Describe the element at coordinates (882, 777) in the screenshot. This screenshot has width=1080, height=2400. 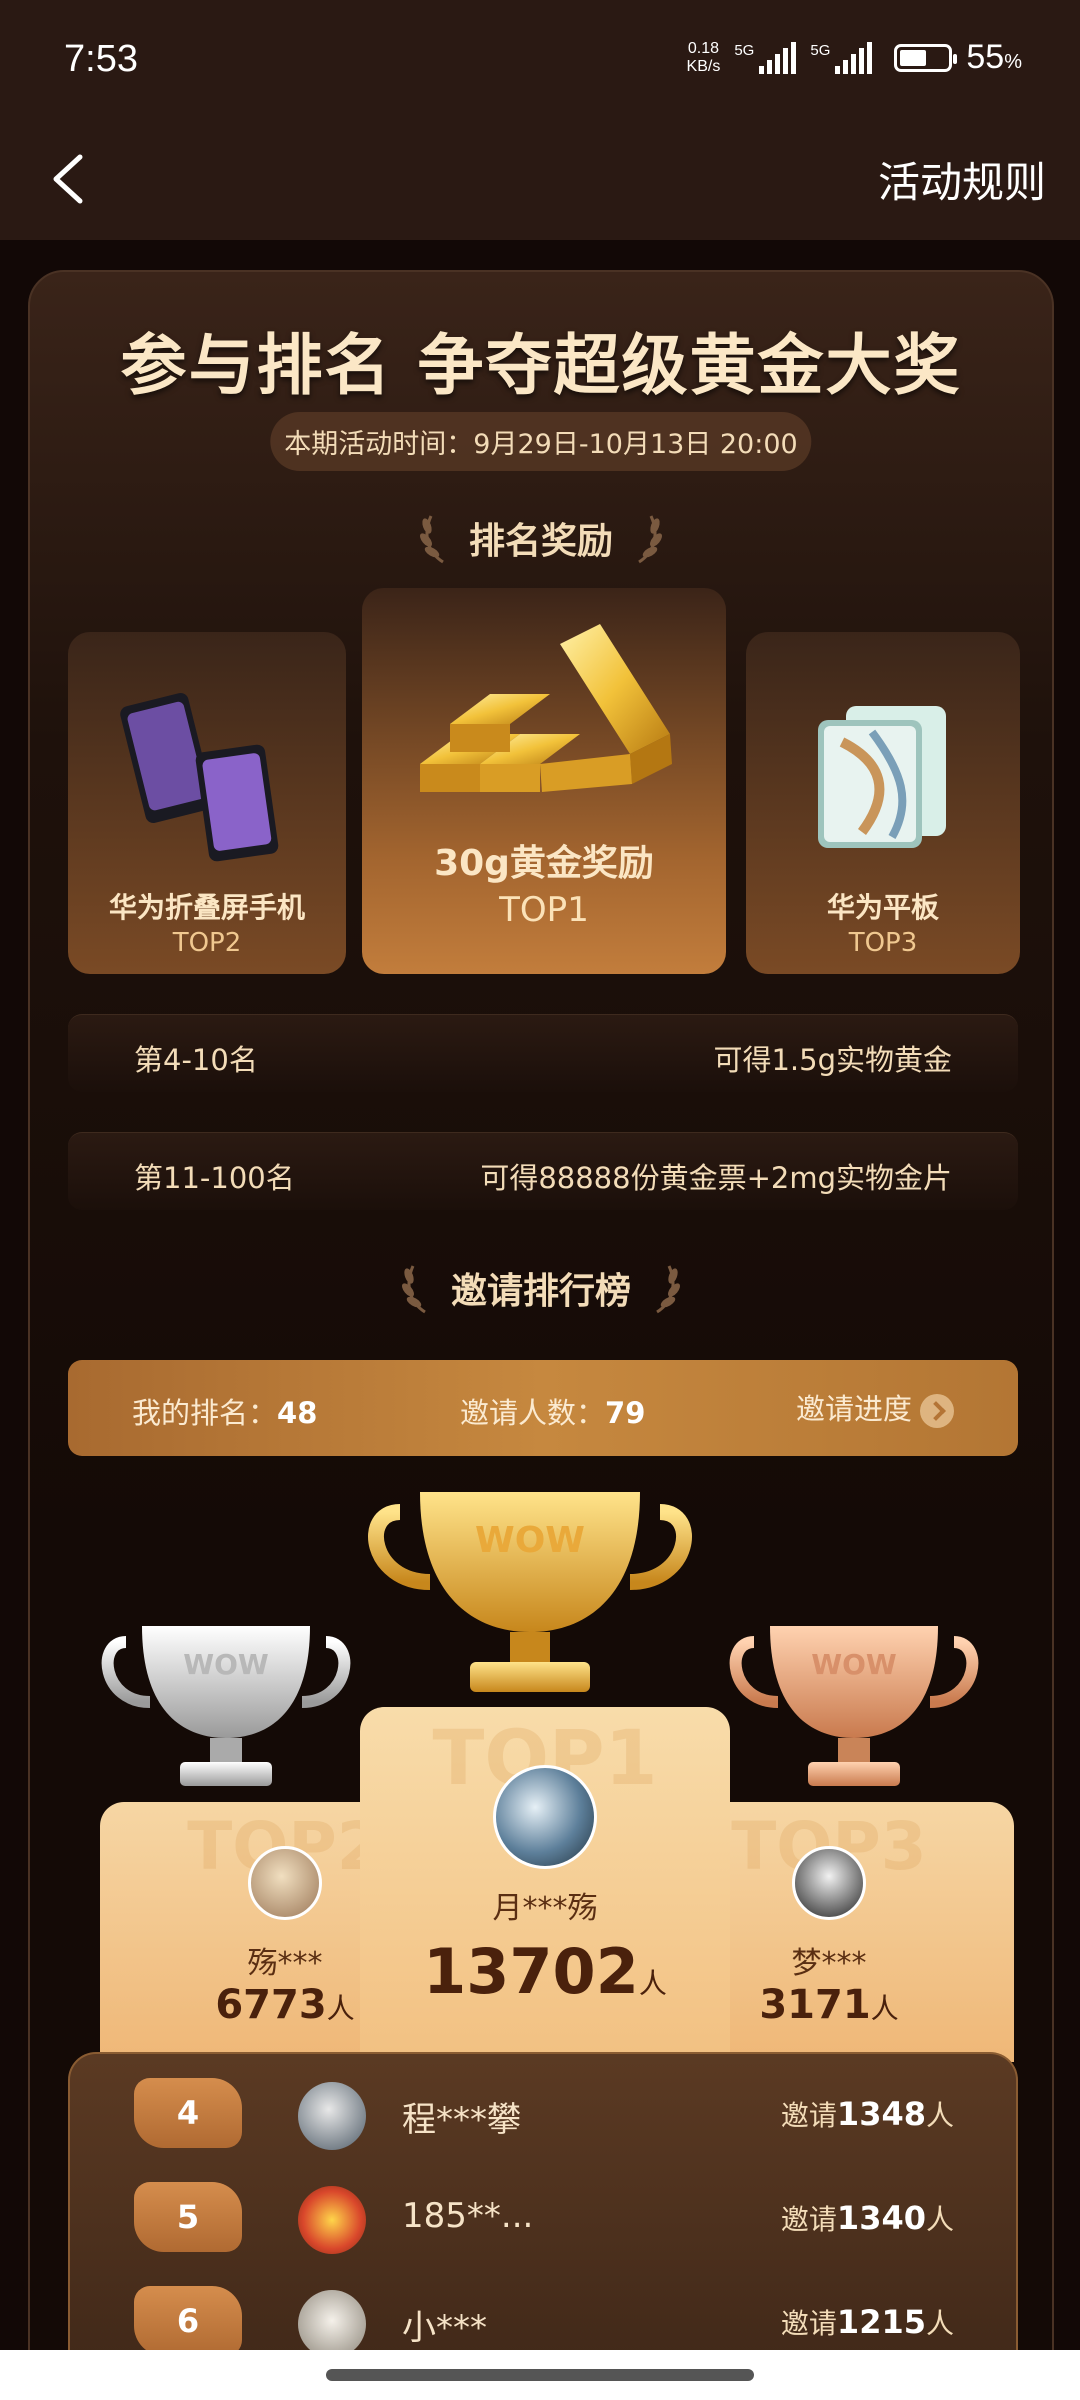
I see `tablet-icon` at that location.